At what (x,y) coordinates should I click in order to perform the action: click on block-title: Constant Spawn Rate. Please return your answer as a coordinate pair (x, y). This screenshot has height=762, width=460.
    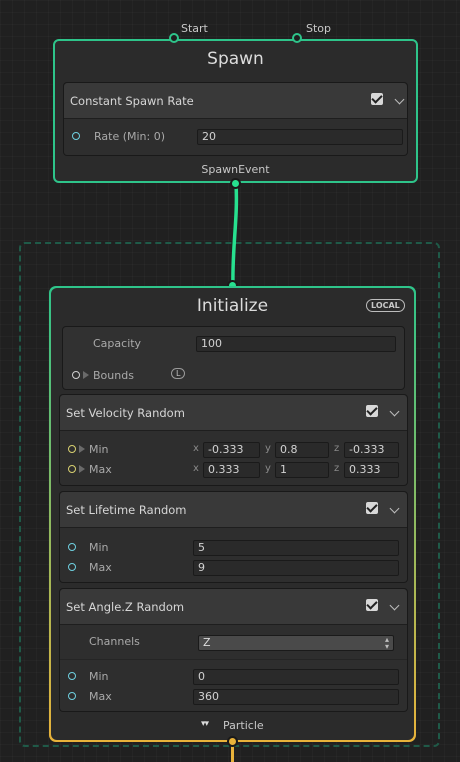
    Looking at the image, I should click on (132, 101).